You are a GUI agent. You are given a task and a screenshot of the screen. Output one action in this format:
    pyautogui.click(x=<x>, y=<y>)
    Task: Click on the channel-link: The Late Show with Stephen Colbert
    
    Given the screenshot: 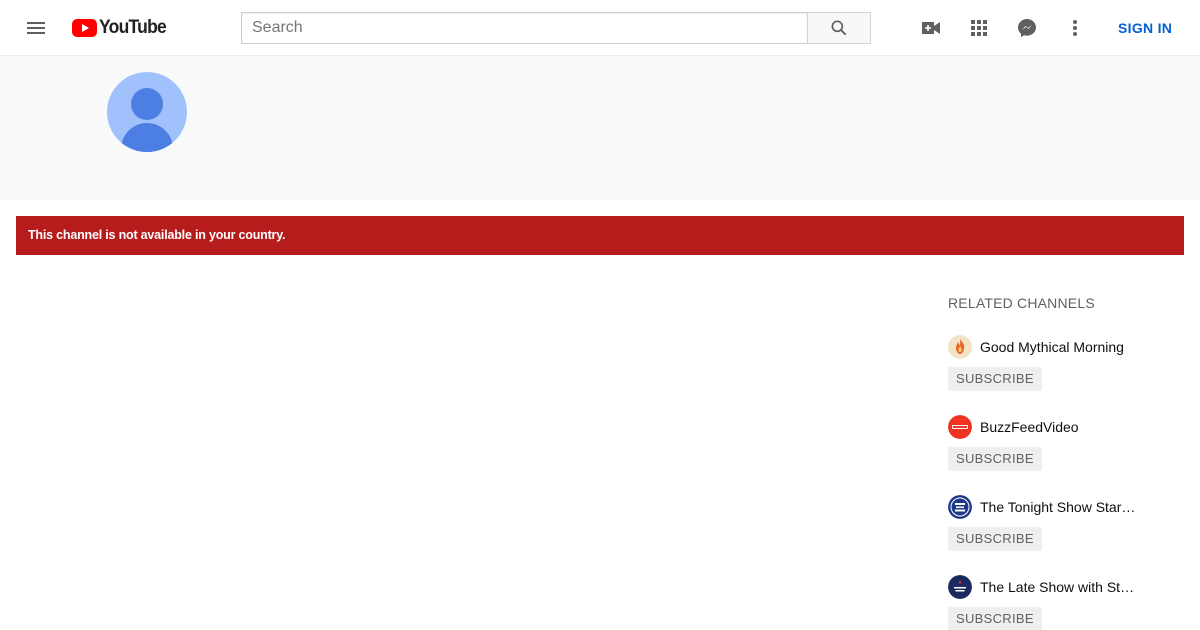 What is the action you would take?
    pyautogui.click(x=1042, y=587)
    